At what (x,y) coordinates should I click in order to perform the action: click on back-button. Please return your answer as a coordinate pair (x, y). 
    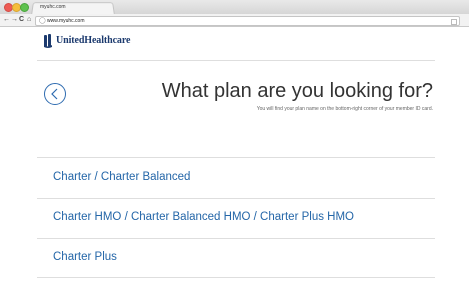
    Looking at the image, I should click on (55, 94).